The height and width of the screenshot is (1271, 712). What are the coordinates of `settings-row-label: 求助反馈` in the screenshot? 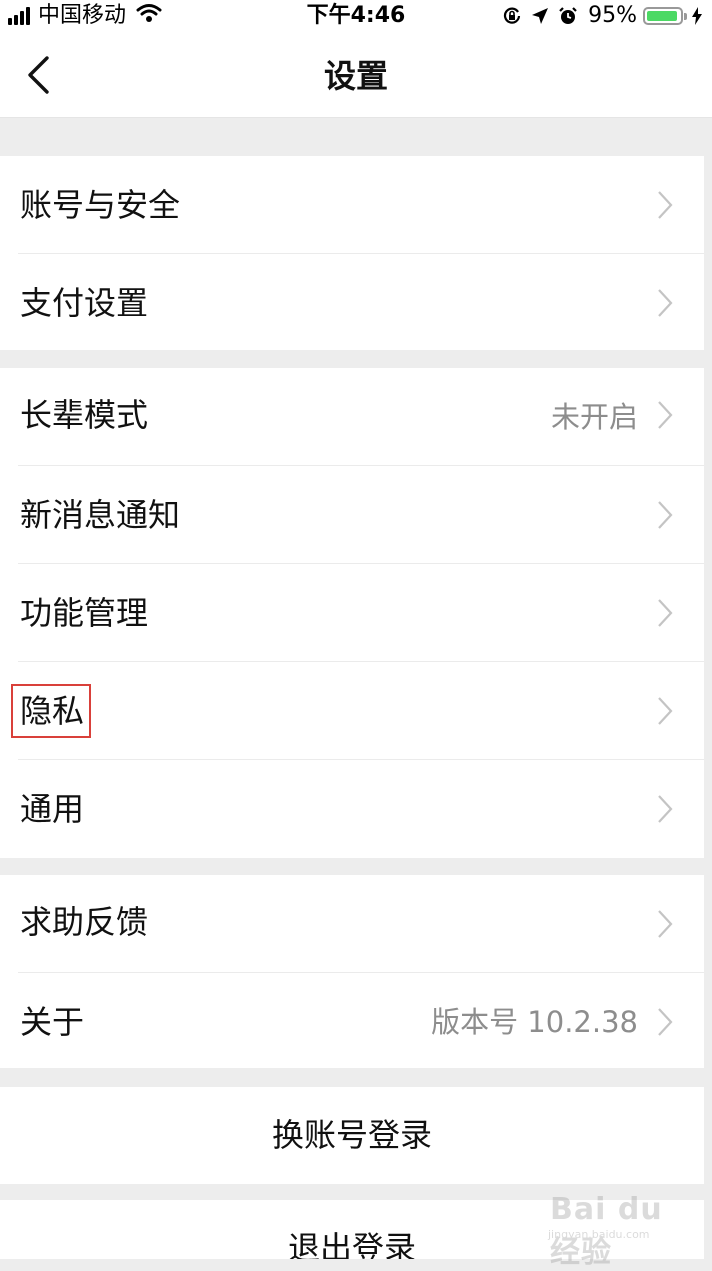 It's located at (84, 922).